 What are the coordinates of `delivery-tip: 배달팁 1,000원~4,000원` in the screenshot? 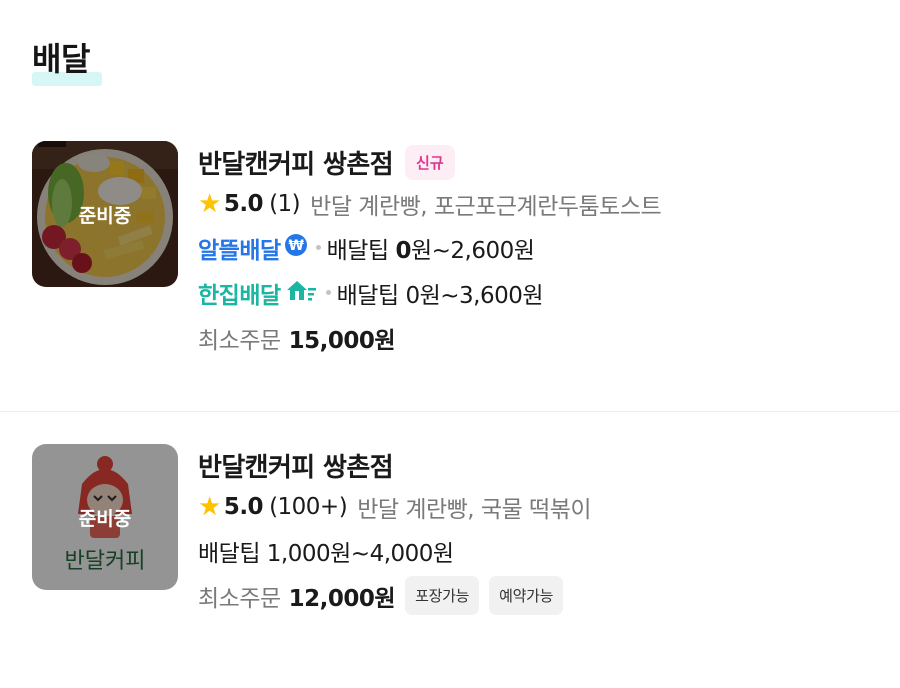 It's located at (326, 553).